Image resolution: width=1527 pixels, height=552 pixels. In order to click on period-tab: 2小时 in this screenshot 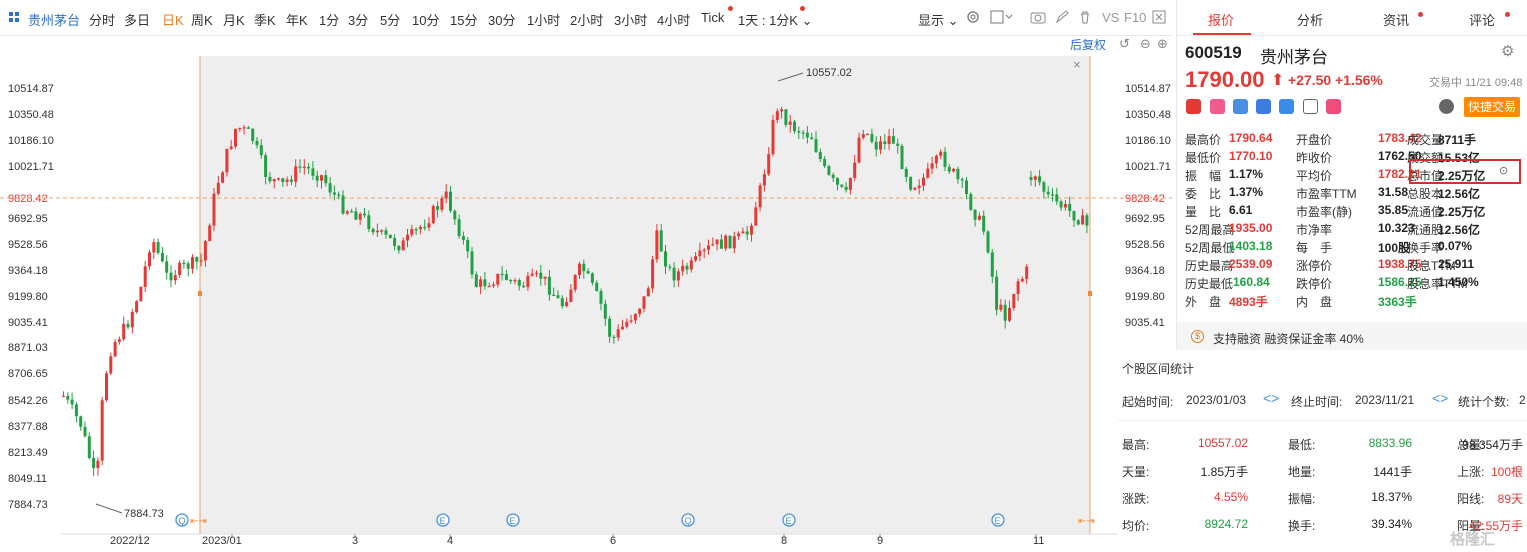, I will do `click(586, 19)`.